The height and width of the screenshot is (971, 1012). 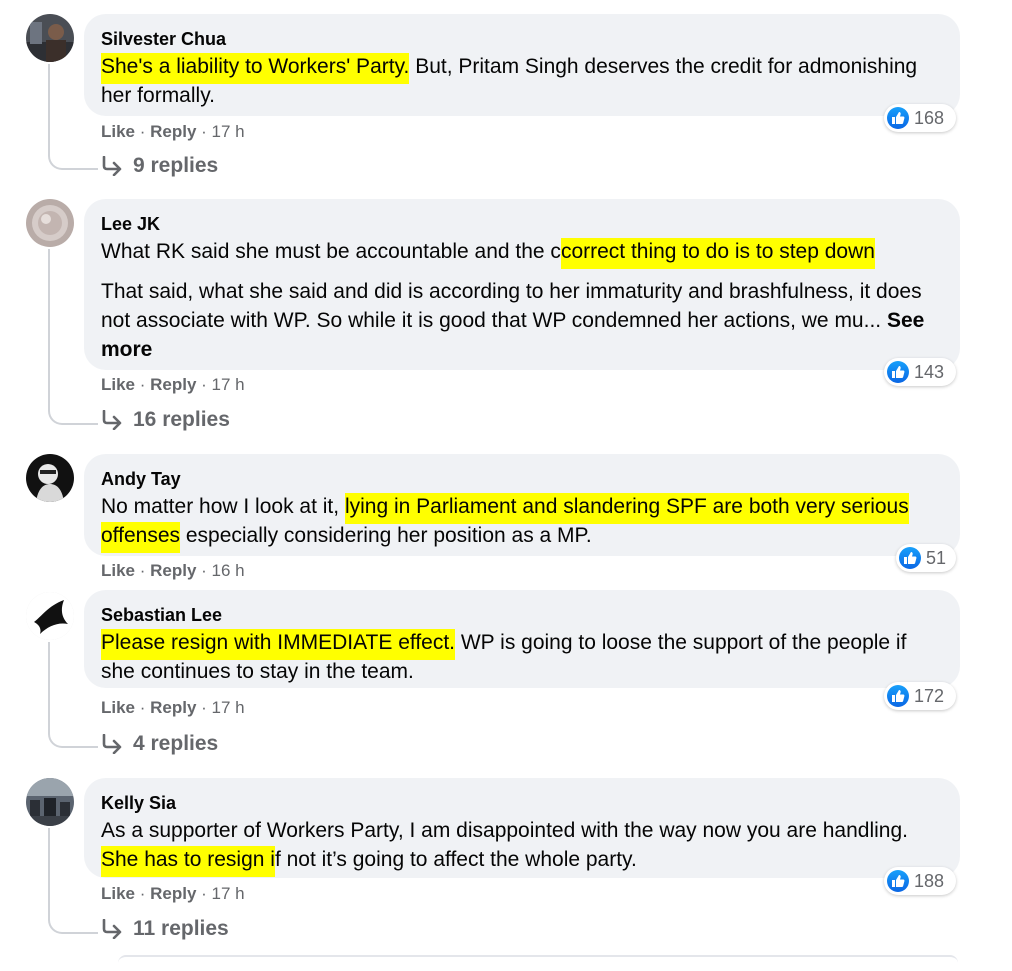 What do you see at coordinates (521, 803) in the screenshot?
I see `commenter-name: Kelly Sia` at bounding box center [521, 803].